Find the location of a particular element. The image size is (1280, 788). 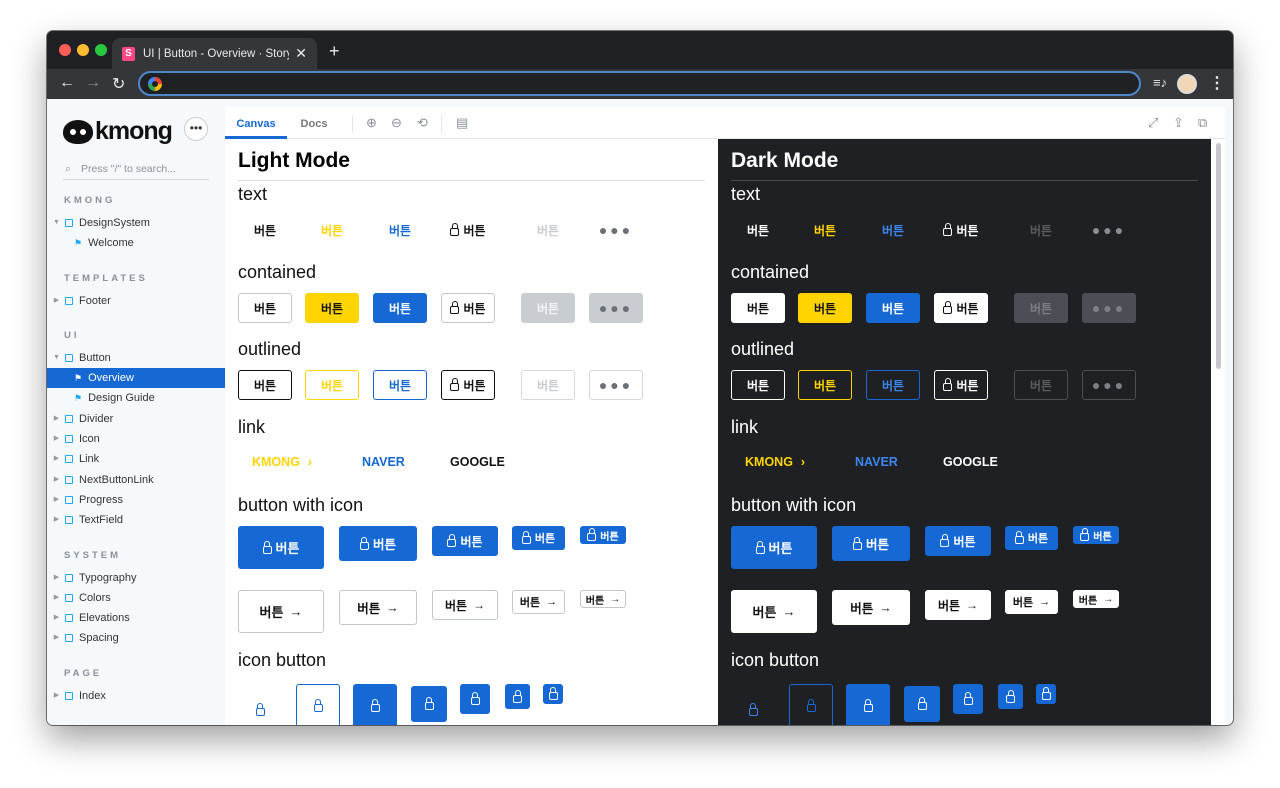

more-options-button: ••• is located at coordinates (196, 129).